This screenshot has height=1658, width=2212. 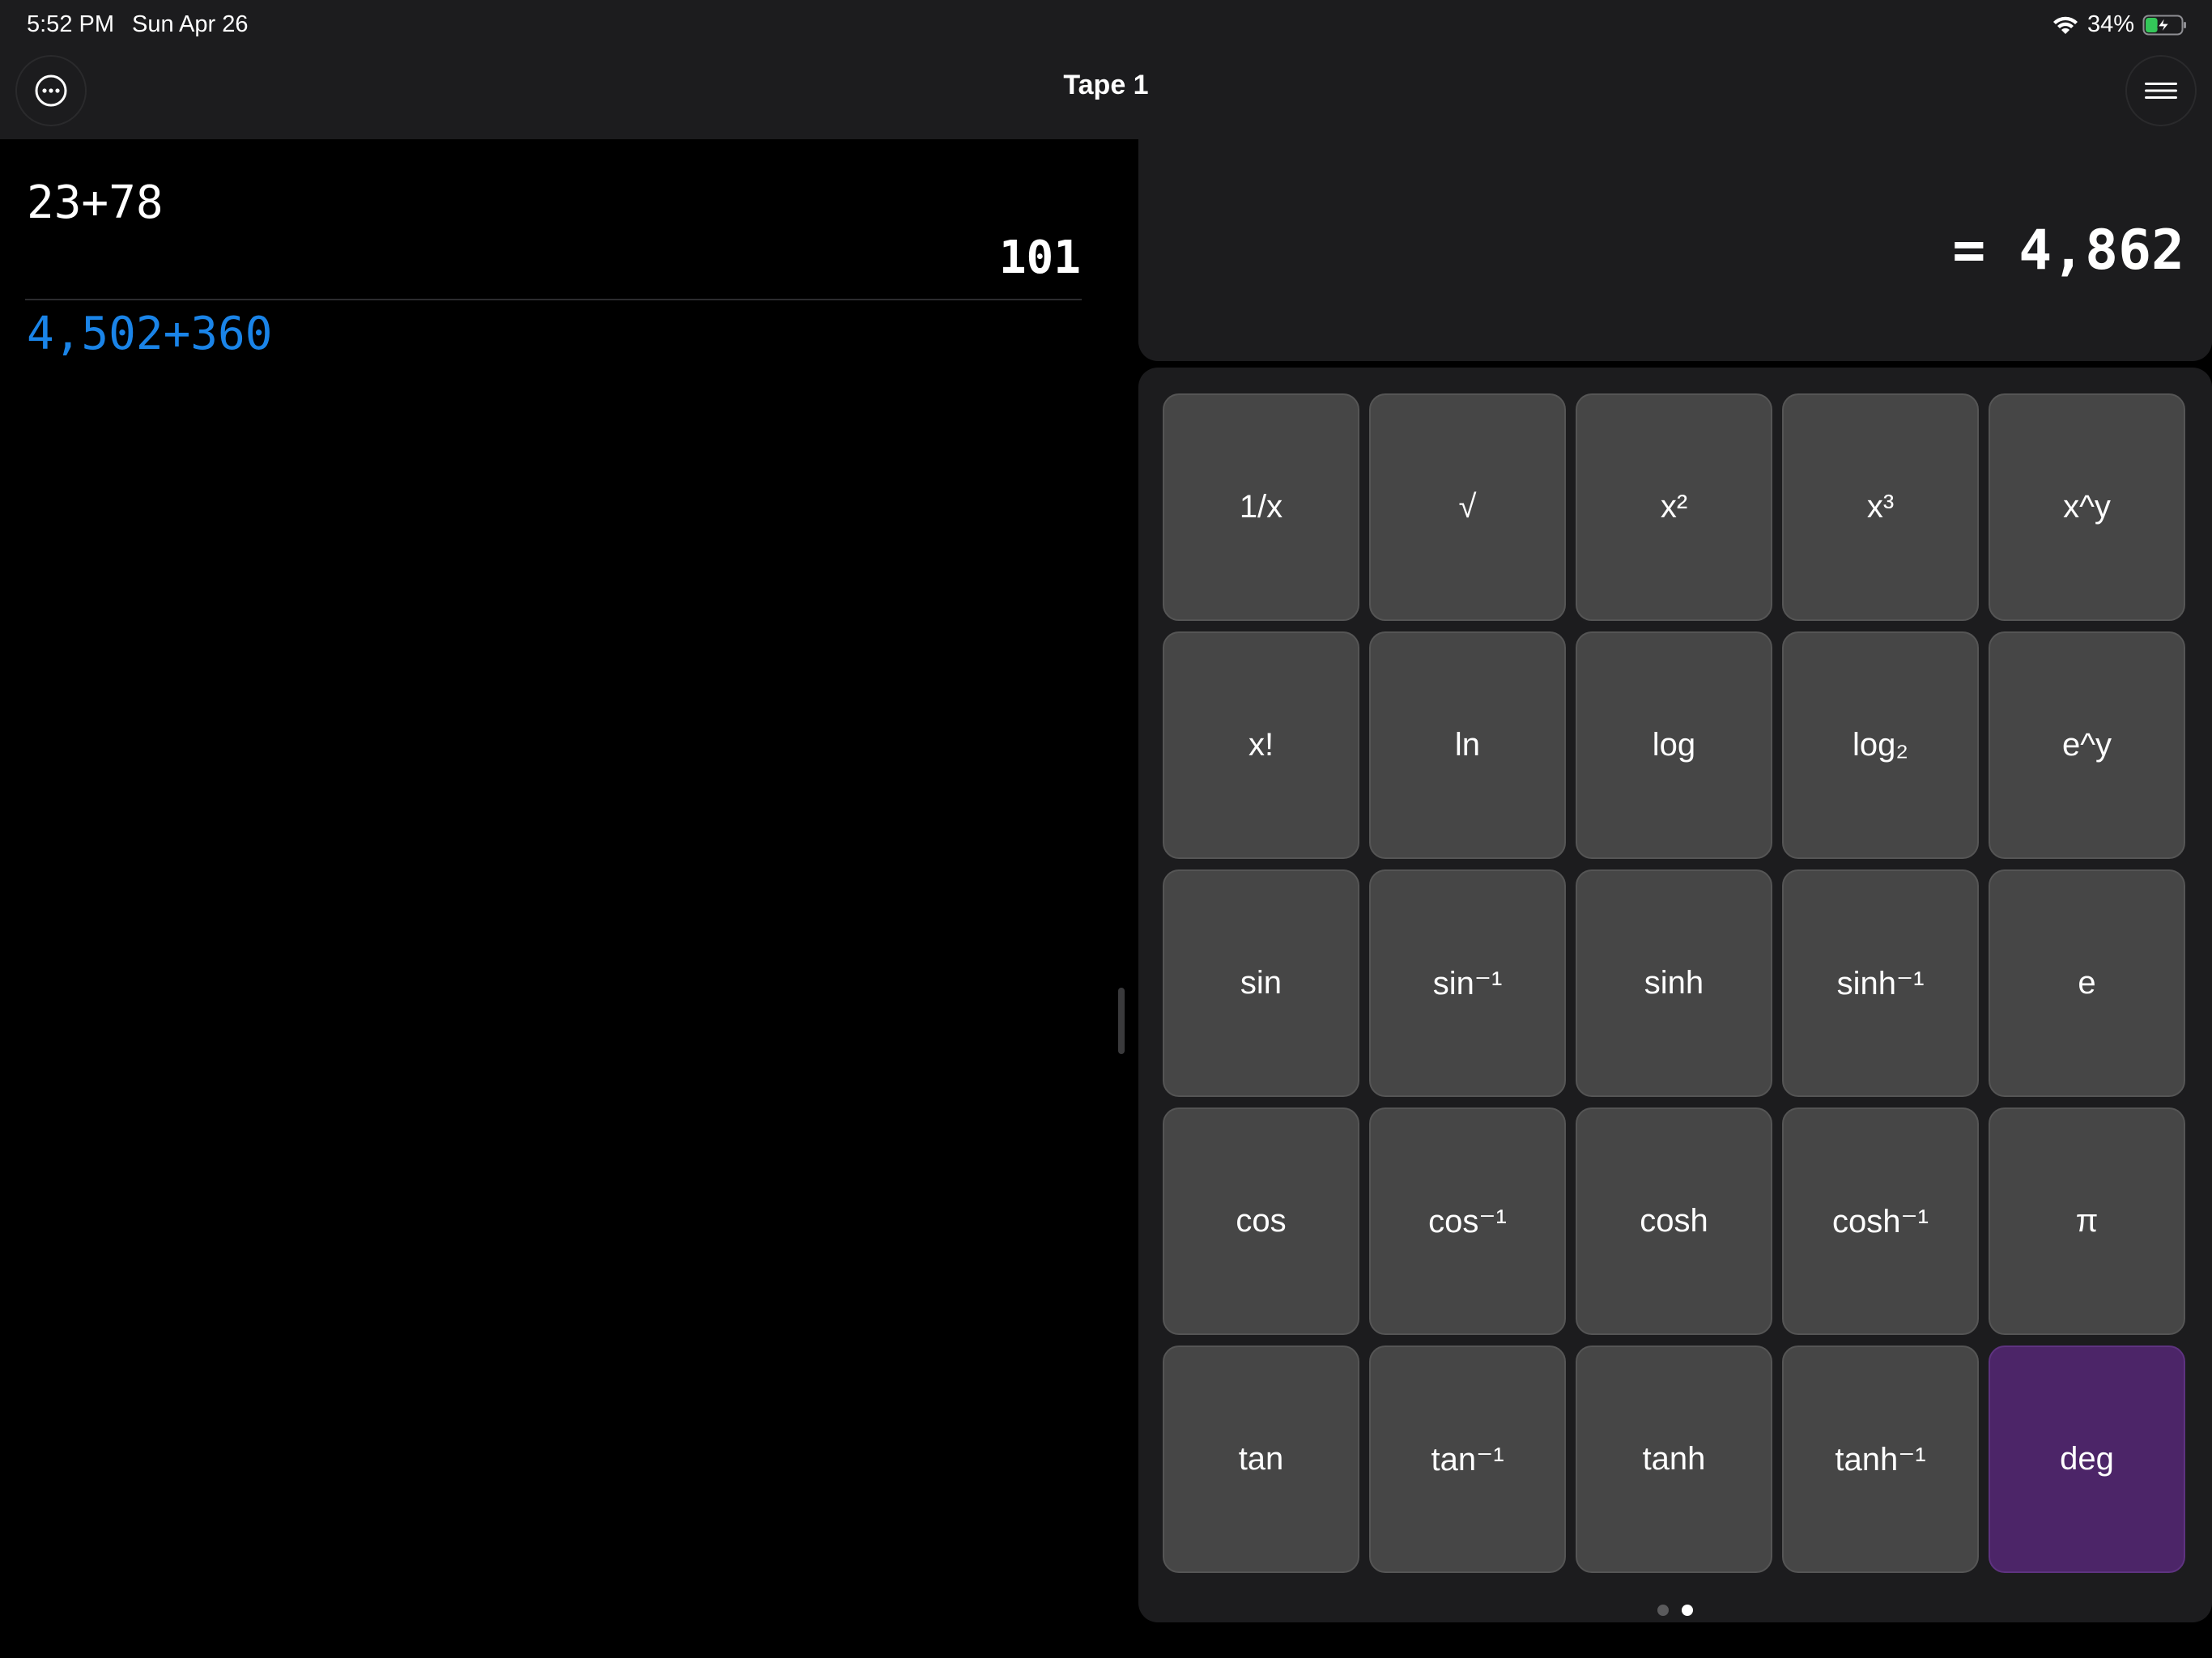 What do you see at coordinates (1675, 1610) in the screenshot?
I see `page-indicator` at bounding box center [1675, 1610].